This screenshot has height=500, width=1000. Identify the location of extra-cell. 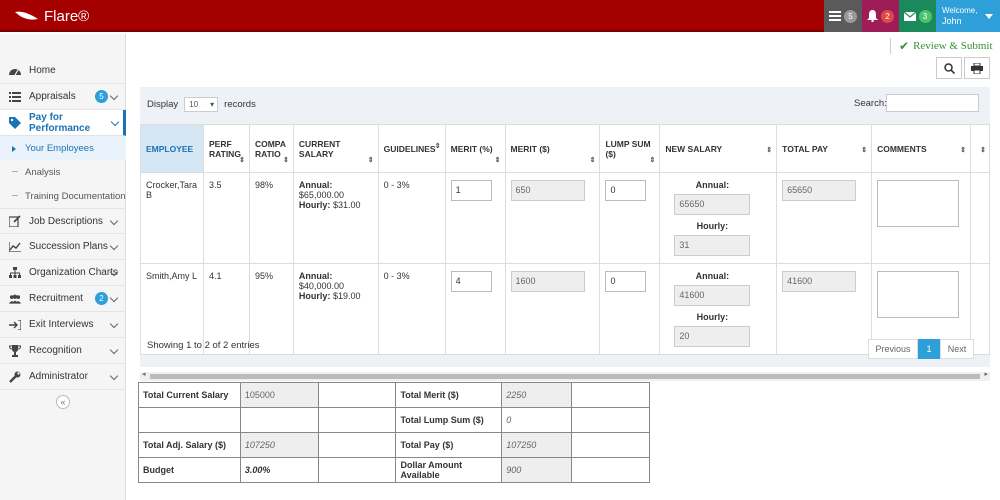
(980, 218).